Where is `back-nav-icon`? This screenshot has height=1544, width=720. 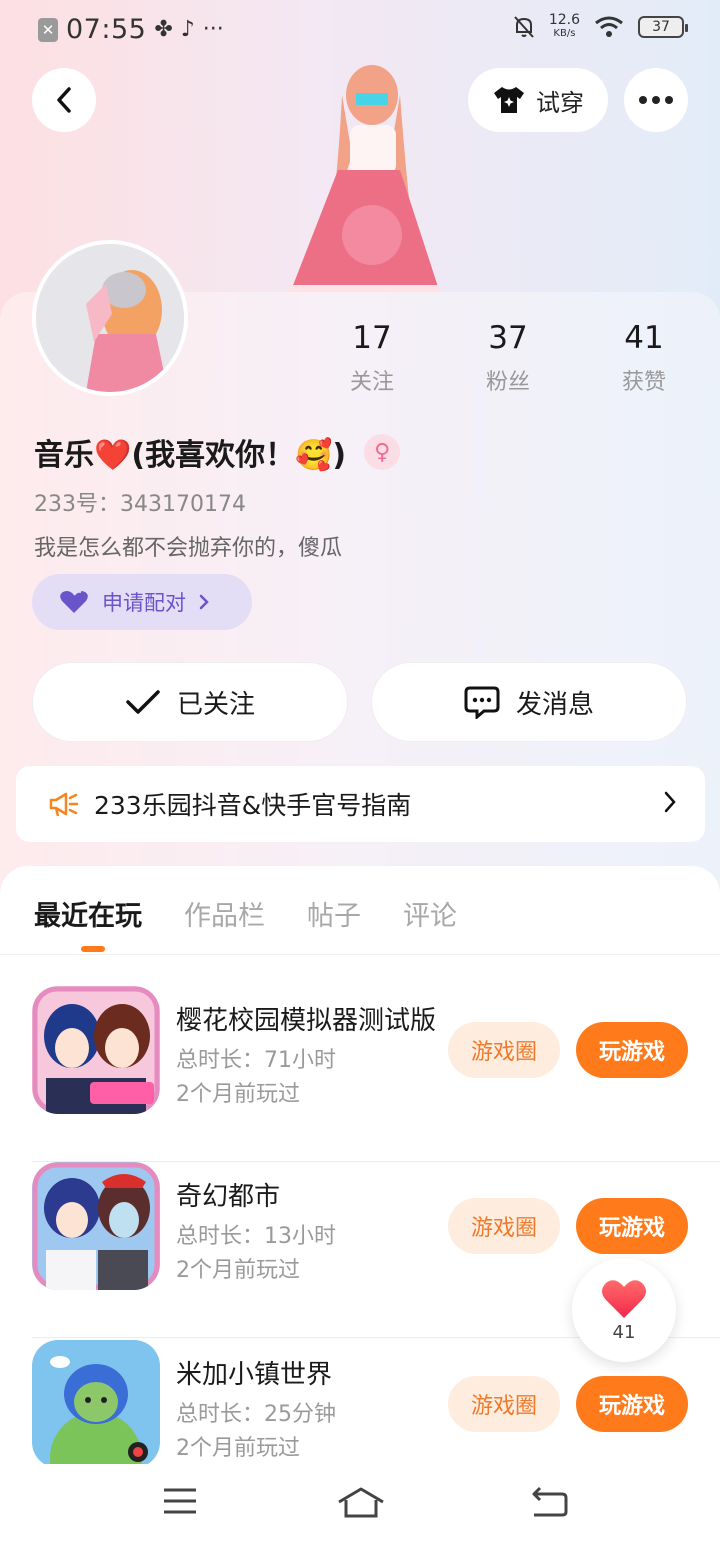 back-nav-icon is located at coordinates (549, 1502).